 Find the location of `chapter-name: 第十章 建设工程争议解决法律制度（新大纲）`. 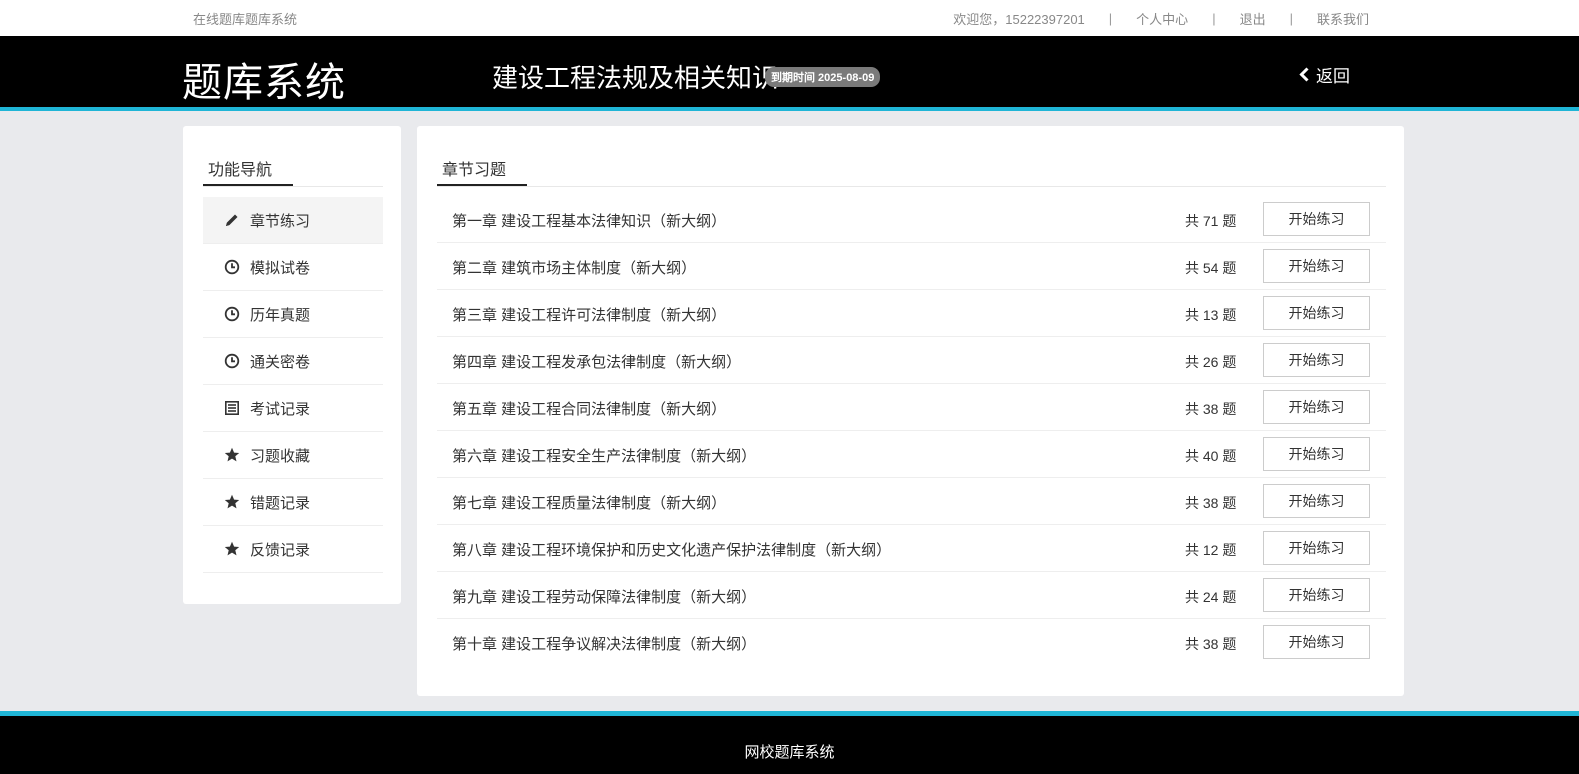

chapter-name: 第十章 建设工程争议解决法律制度（新大纲） is located at coordinates (604, 644).